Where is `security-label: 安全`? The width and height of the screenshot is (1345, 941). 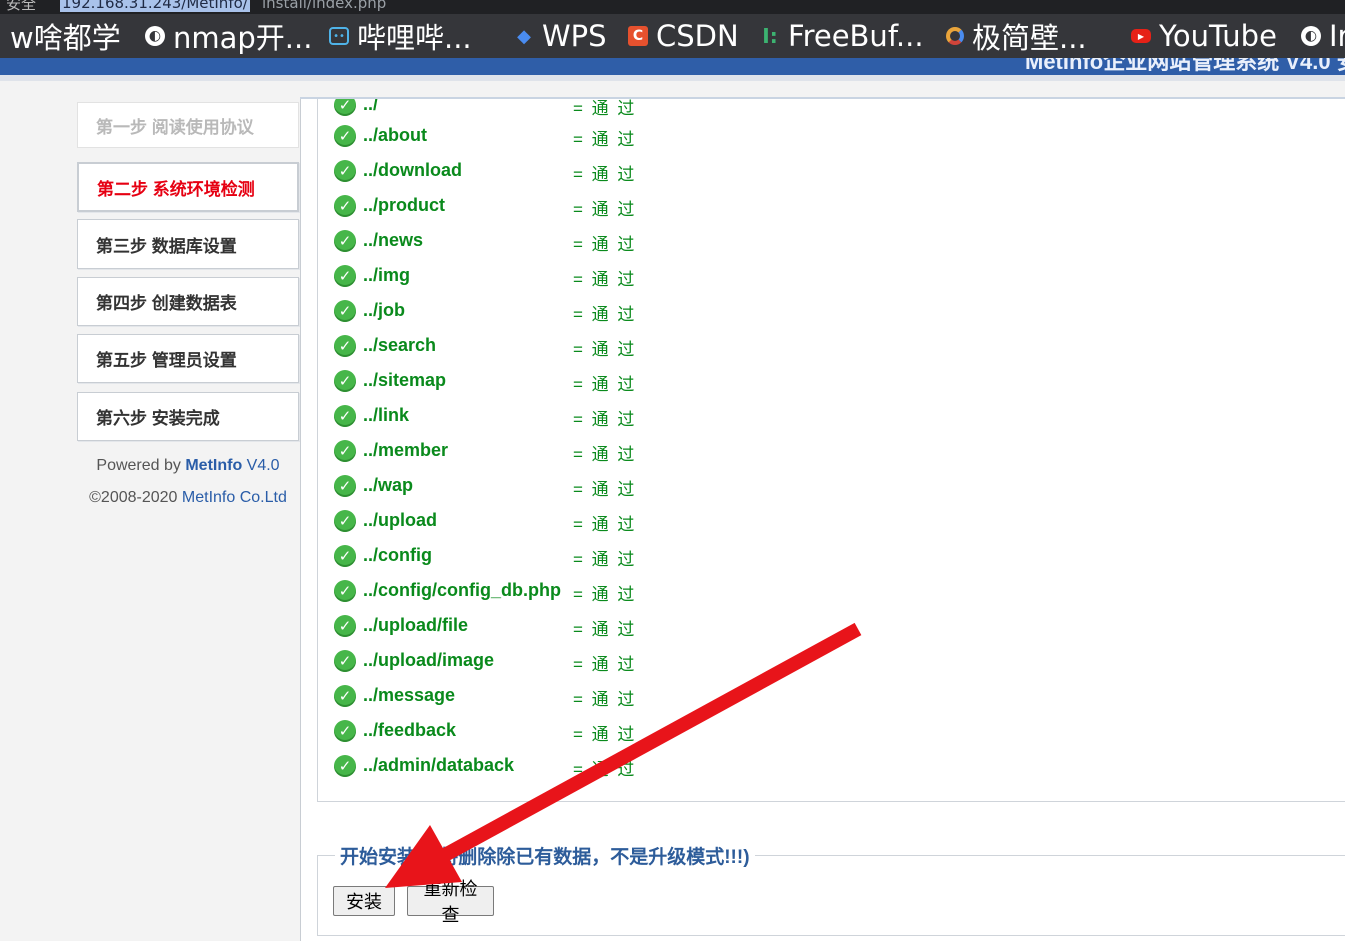 security-label: 安全 is located at coordinates (21, 6).